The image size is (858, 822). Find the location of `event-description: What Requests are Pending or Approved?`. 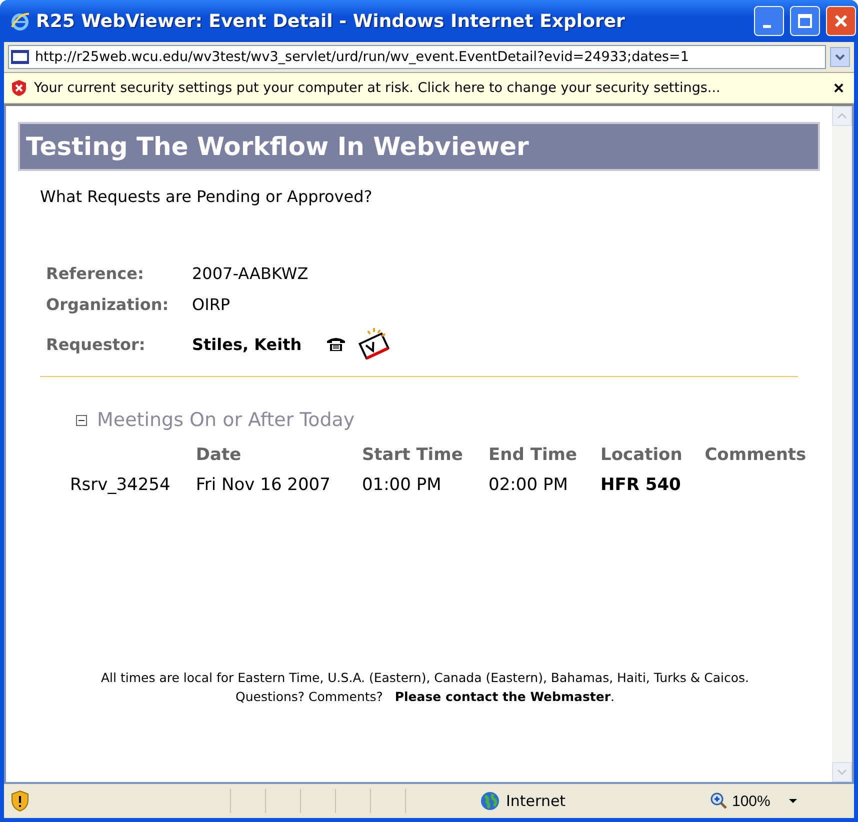

event-description: What Requests are Pending or Approved? is located at coordinates (207, 196).